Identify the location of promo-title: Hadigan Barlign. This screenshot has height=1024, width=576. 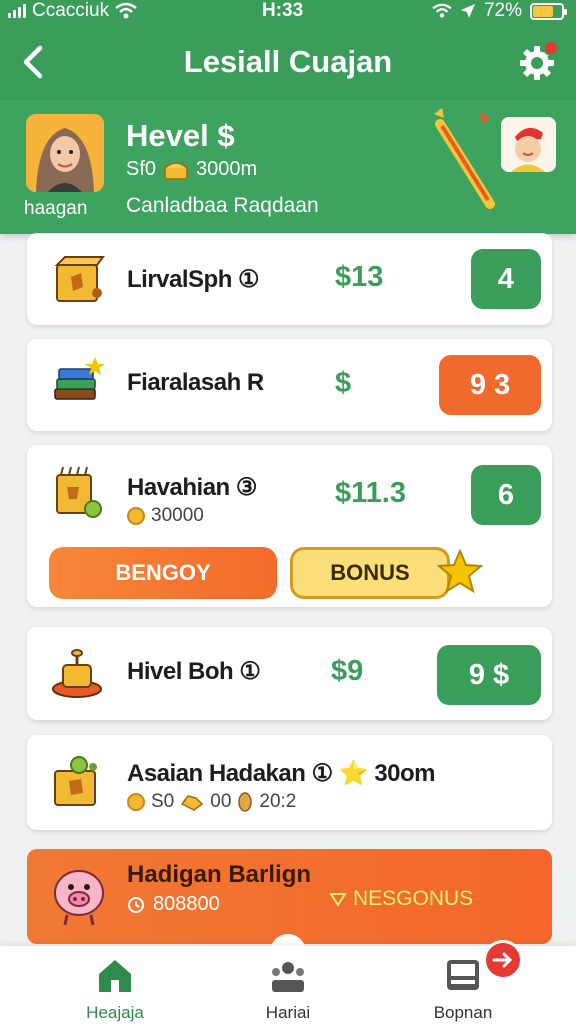
(219, 874).